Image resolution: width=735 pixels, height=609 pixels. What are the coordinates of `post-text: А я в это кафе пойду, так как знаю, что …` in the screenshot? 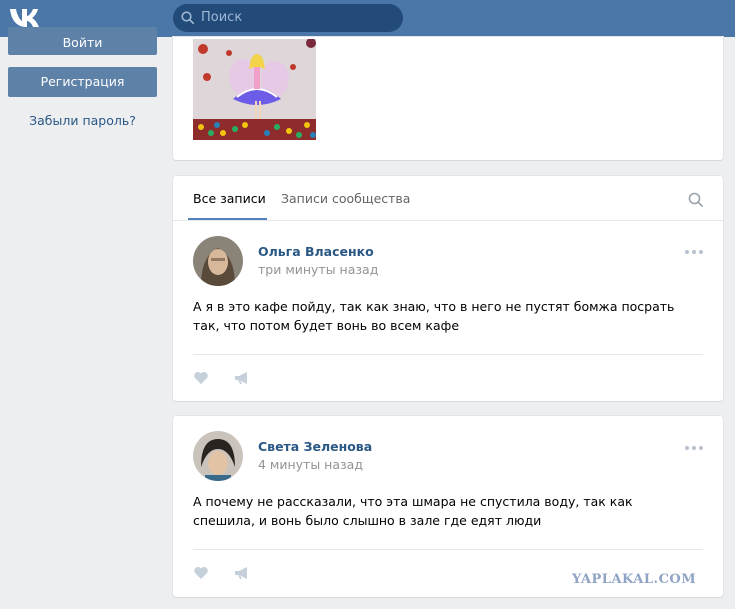 It's located at (434, 316).